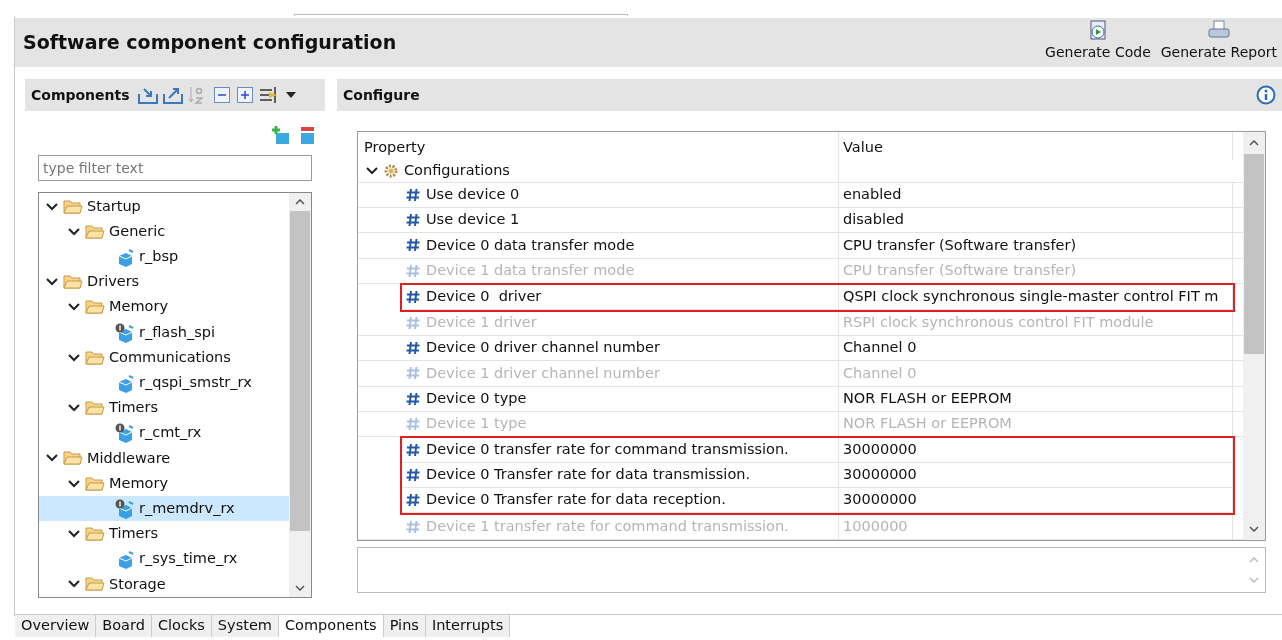 Image resolution: width=1282 pixels, height=640 pixels. What do you see at coordinates (607, 526) in the screenshot?
I see `property-name: Device 1 transfer rate for command transmission.` at bounding box center [607, 526].